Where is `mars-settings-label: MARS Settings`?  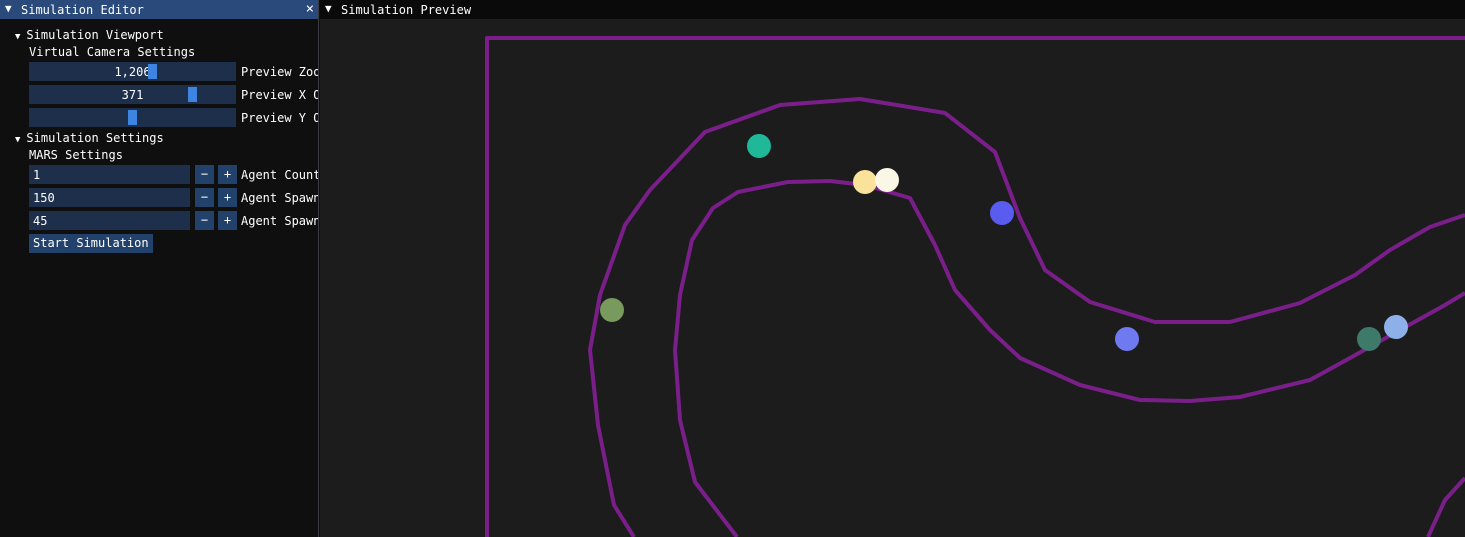 mars-settings-label: MARS Settings is located at coordinates (76, 155).